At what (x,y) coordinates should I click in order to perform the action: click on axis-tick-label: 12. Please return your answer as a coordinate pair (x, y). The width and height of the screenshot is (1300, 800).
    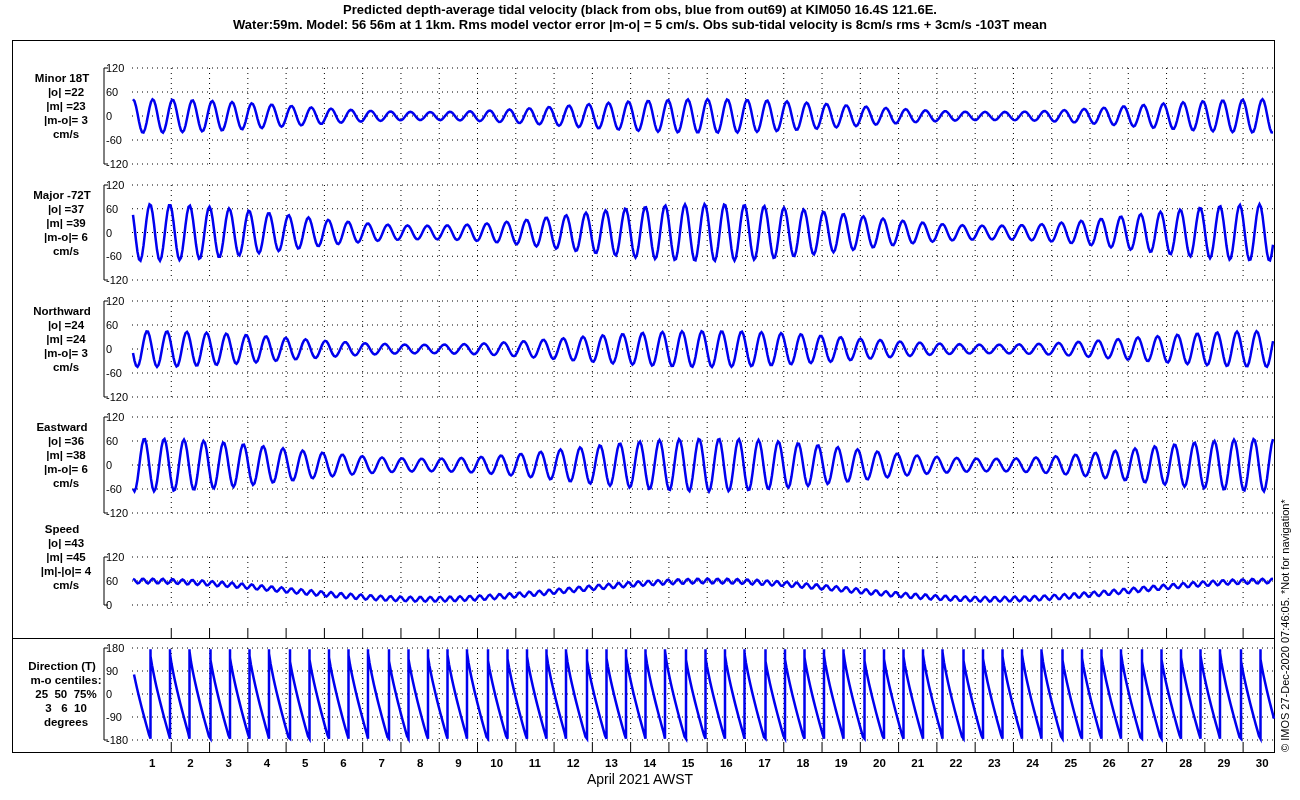
    Looking at the image, I should click on (573, 763).